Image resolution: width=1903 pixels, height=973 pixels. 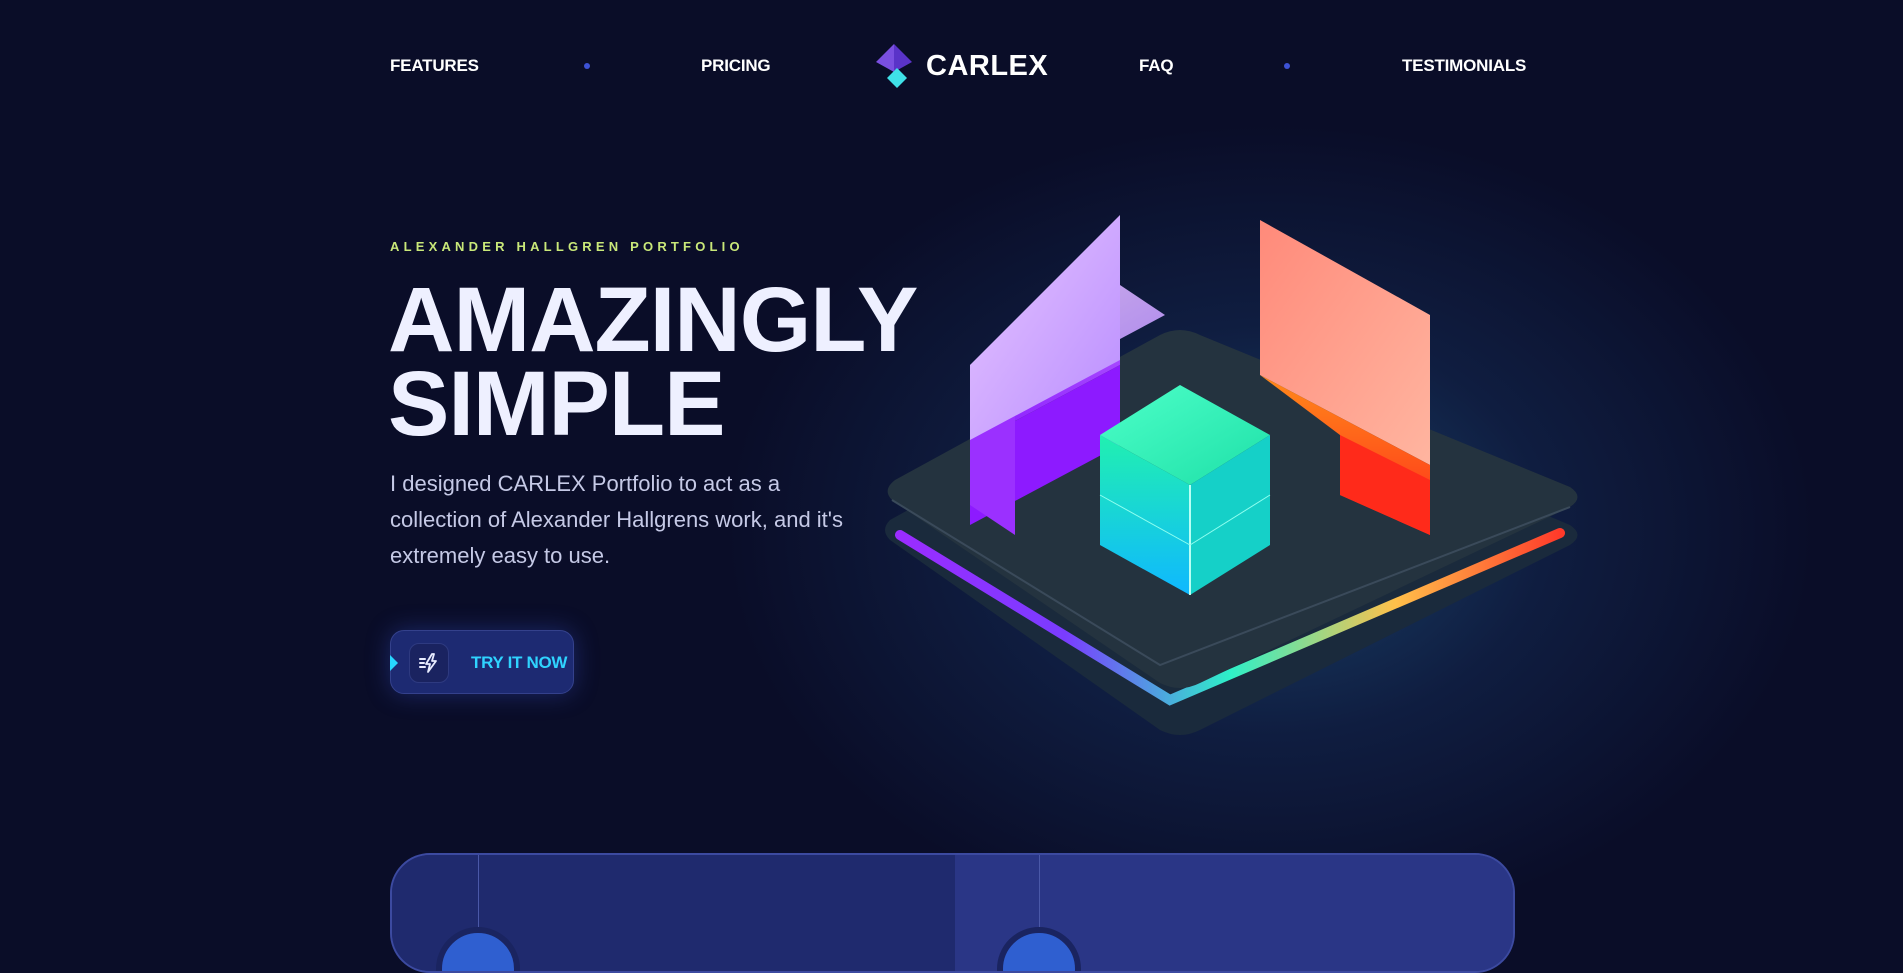 I want to click on hero-eyebrow: ALEXANDER HALLGREN PORTFOLIO, so click(x=567, y=246).